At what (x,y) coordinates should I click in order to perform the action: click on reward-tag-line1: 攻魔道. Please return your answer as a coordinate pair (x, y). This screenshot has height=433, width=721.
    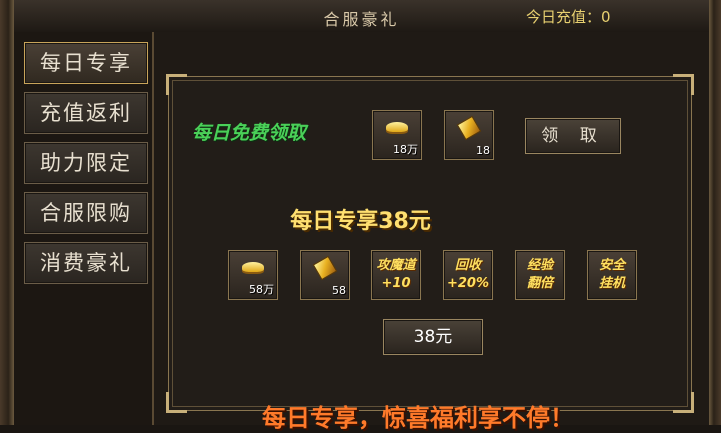
    Looking at the image, I should click on (396, 265).